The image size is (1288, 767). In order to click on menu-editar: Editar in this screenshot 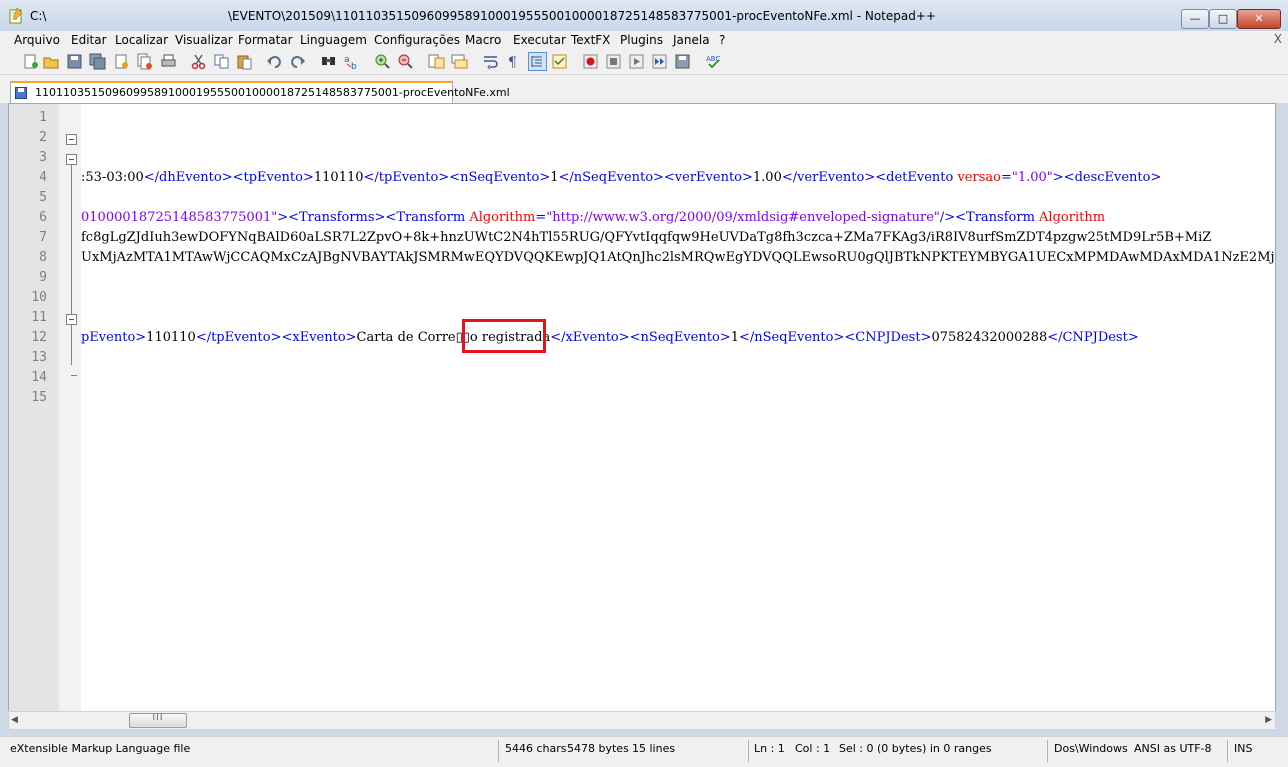, I will do `click(89, 40)`.